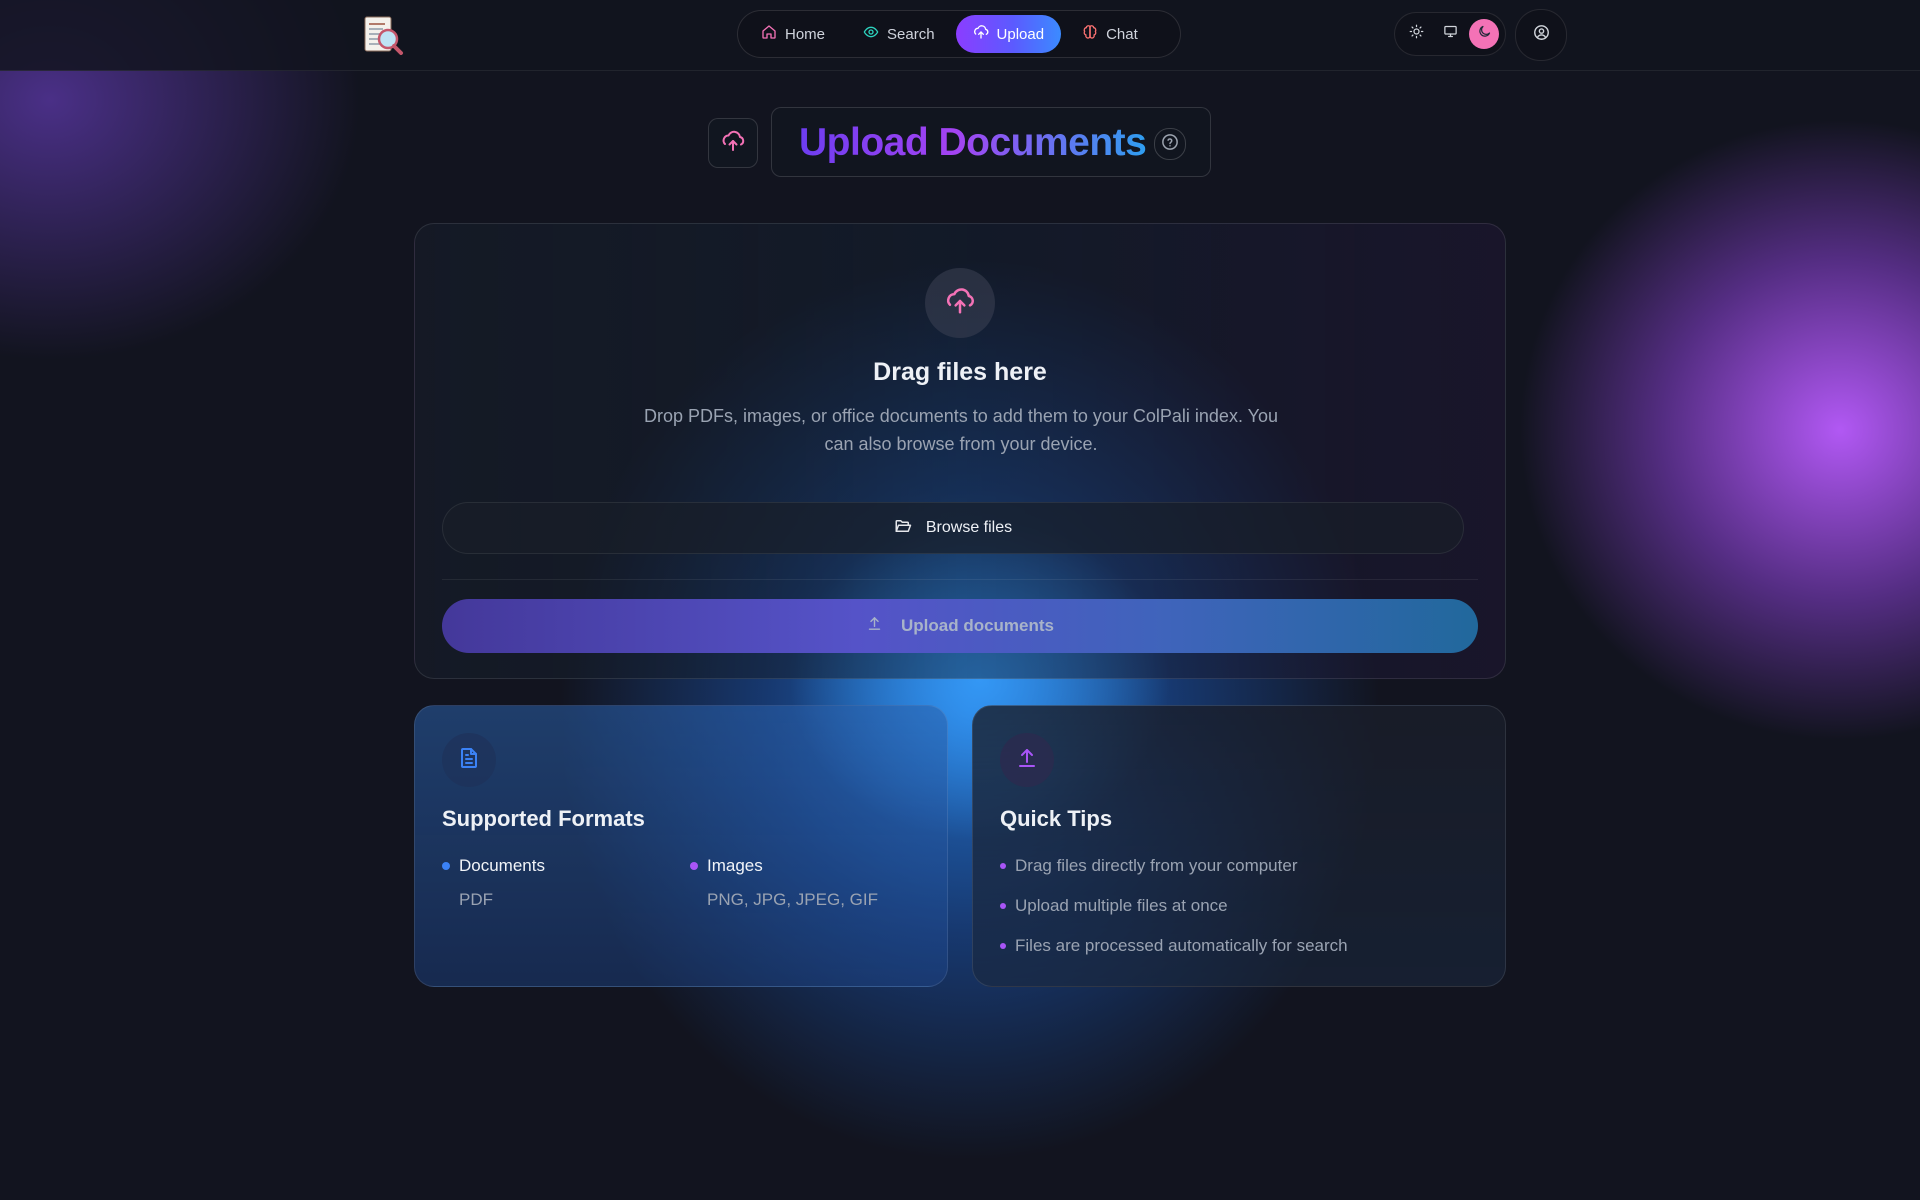  What do you see at coordinates (476, 899) in the screenshot?
I see `format-group-value: PDF` at bounding box center [476, 899].